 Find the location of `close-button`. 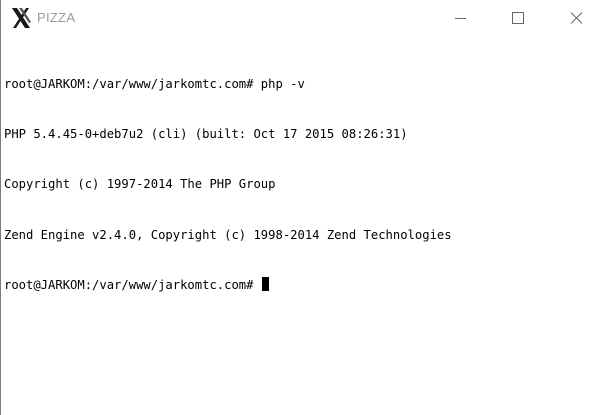

close-button is located at coordinates (576, 19).